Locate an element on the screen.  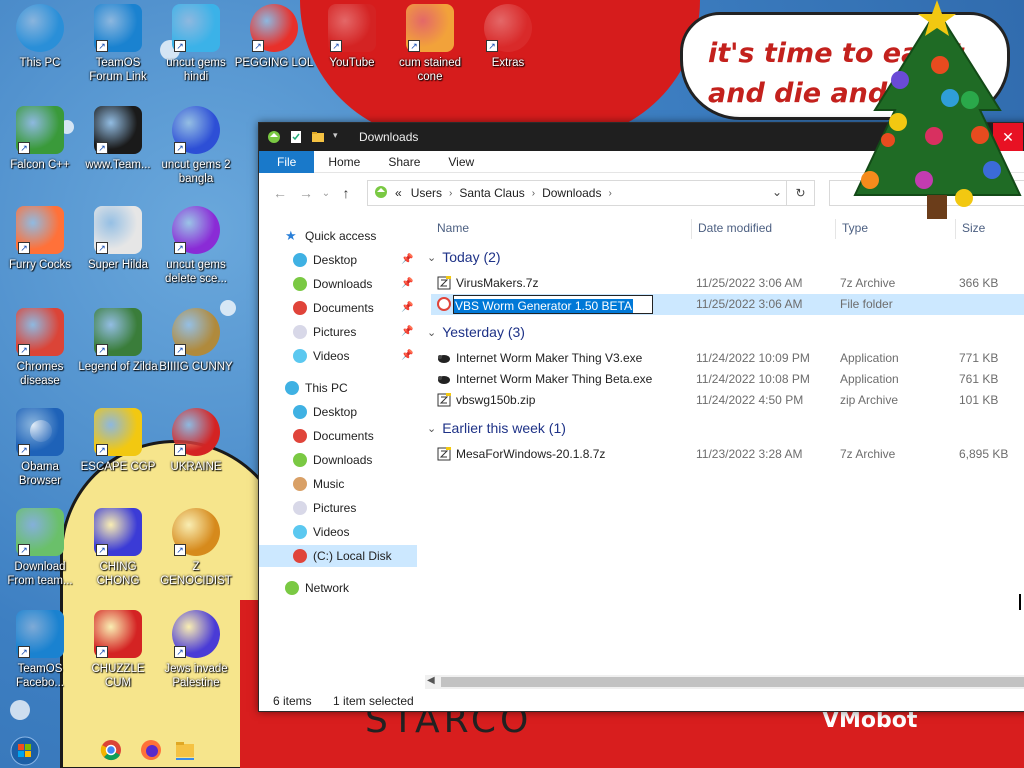
properties-icon is located at coordinates (296, 137).